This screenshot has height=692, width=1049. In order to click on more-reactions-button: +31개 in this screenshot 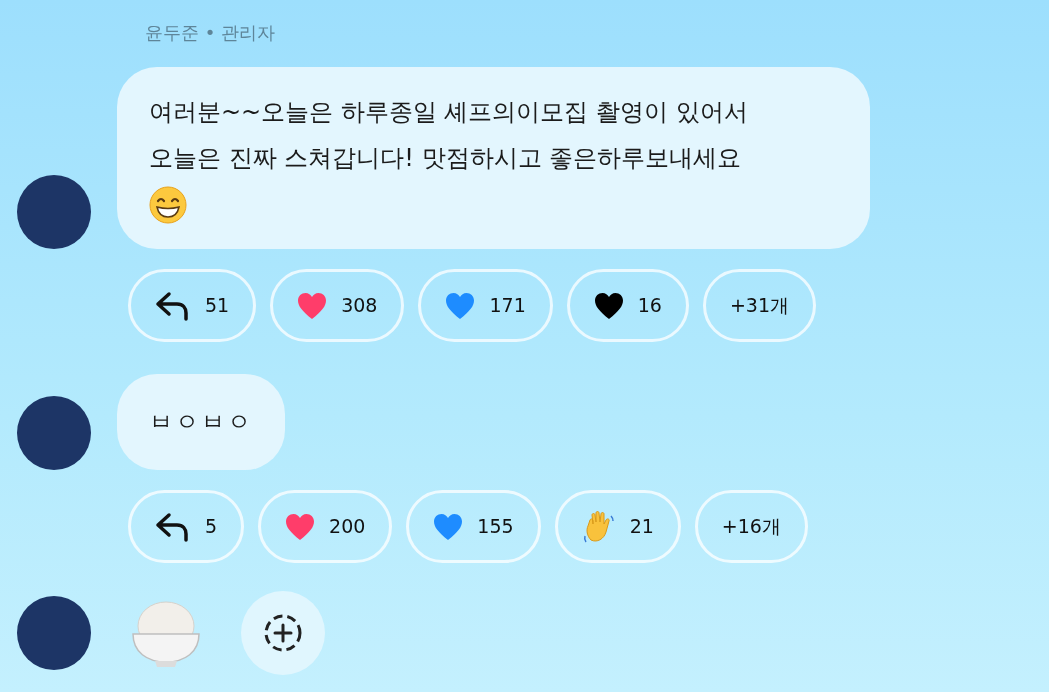, I will do `click(759, 305)`.